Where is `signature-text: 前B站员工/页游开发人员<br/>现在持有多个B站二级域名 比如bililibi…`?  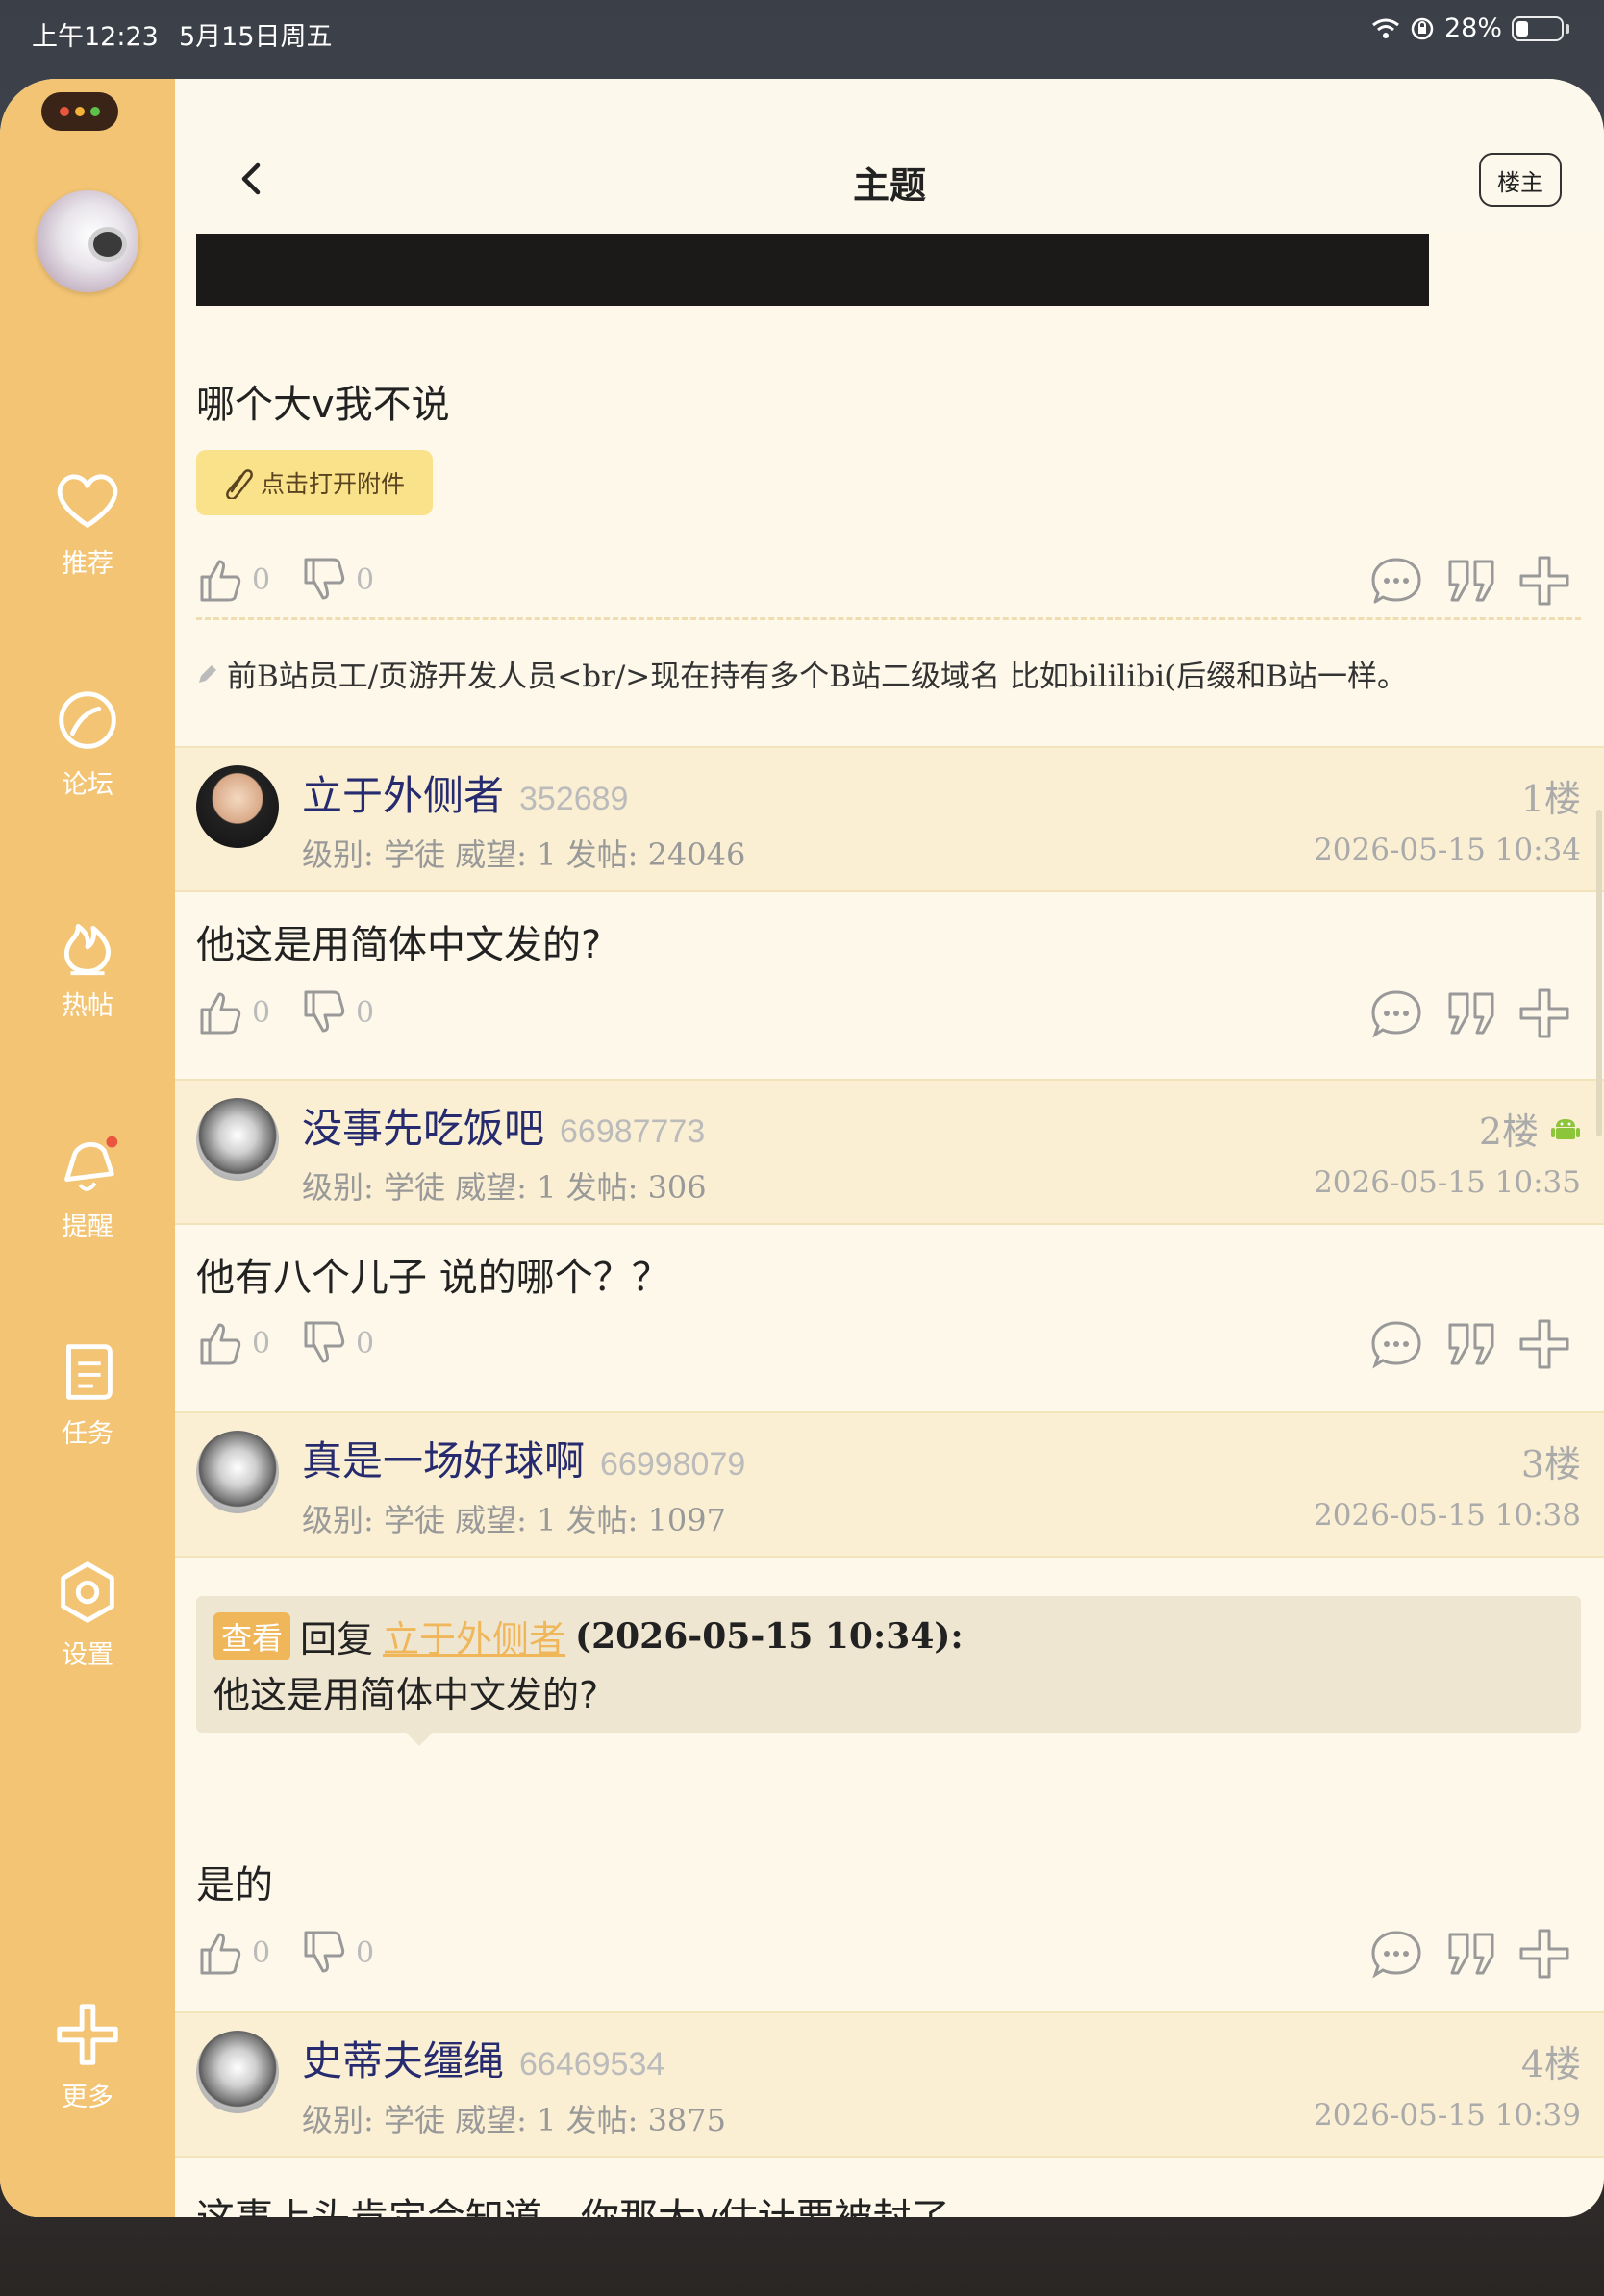 signature-text: 前B站员工/页游开发人员<br/>现在持有多个B站二级域名 比如bililibi… is located at coordinates (817, 677).